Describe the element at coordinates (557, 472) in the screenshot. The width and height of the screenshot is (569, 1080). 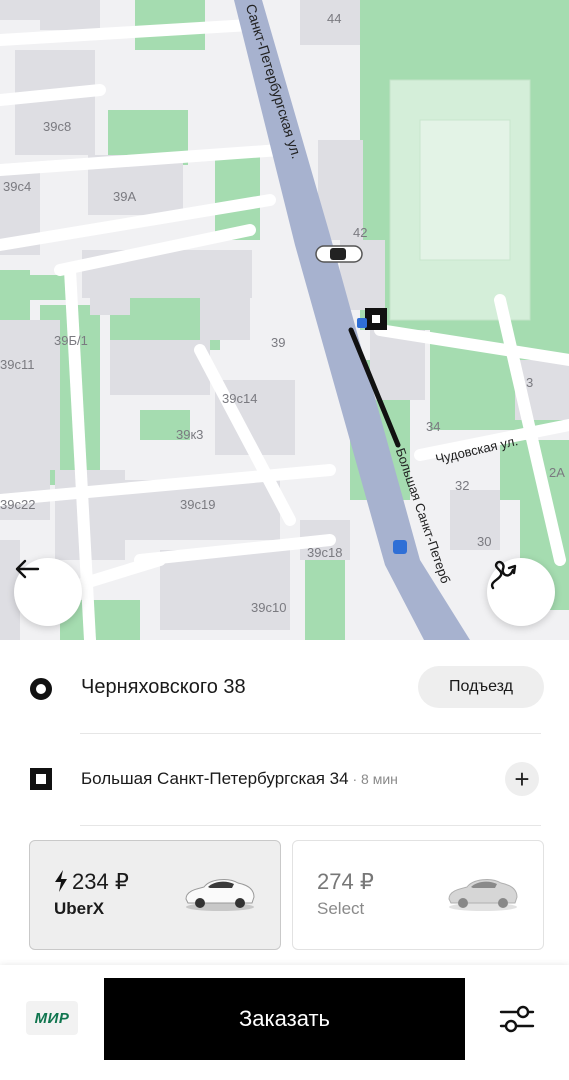
I see `building-label: 2А` at that location.